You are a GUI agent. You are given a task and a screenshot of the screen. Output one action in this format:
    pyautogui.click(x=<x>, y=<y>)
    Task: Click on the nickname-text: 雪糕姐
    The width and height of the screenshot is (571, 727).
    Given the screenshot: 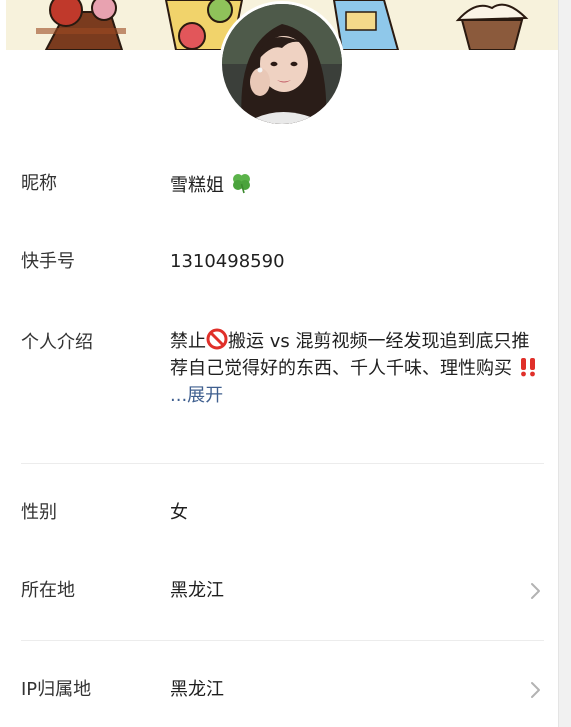 What is the action you would take?
    pyautogui.click(x=197, y=185)
    